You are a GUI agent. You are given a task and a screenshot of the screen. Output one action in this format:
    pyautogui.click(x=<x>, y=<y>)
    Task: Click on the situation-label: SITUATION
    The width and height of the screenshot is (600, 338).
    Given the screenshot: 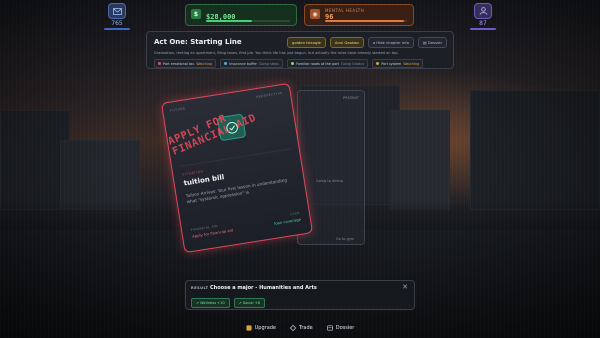 What is the action you would take?
    pyautogui.click(x=193, y=173)
    